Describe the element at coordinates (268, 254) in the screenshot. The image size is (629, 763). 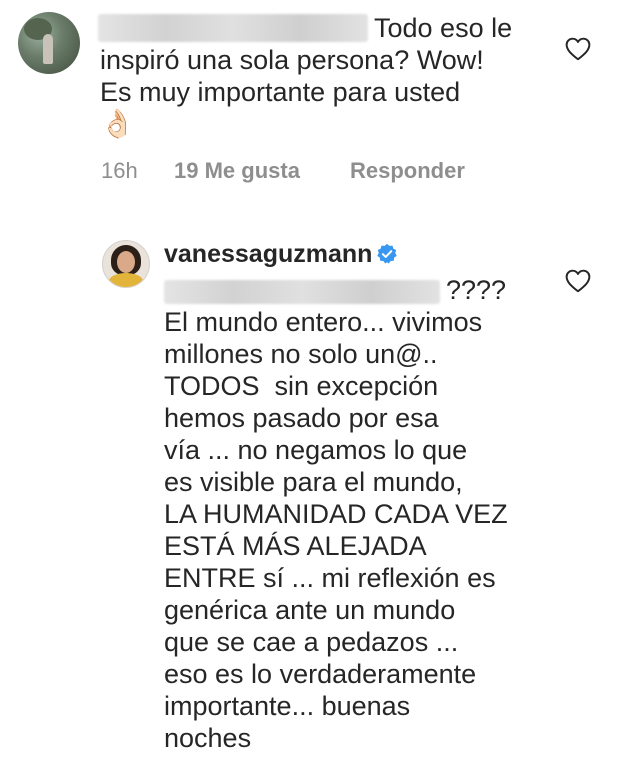
I see `reply-author-username: vanessaguzmann` at that location.